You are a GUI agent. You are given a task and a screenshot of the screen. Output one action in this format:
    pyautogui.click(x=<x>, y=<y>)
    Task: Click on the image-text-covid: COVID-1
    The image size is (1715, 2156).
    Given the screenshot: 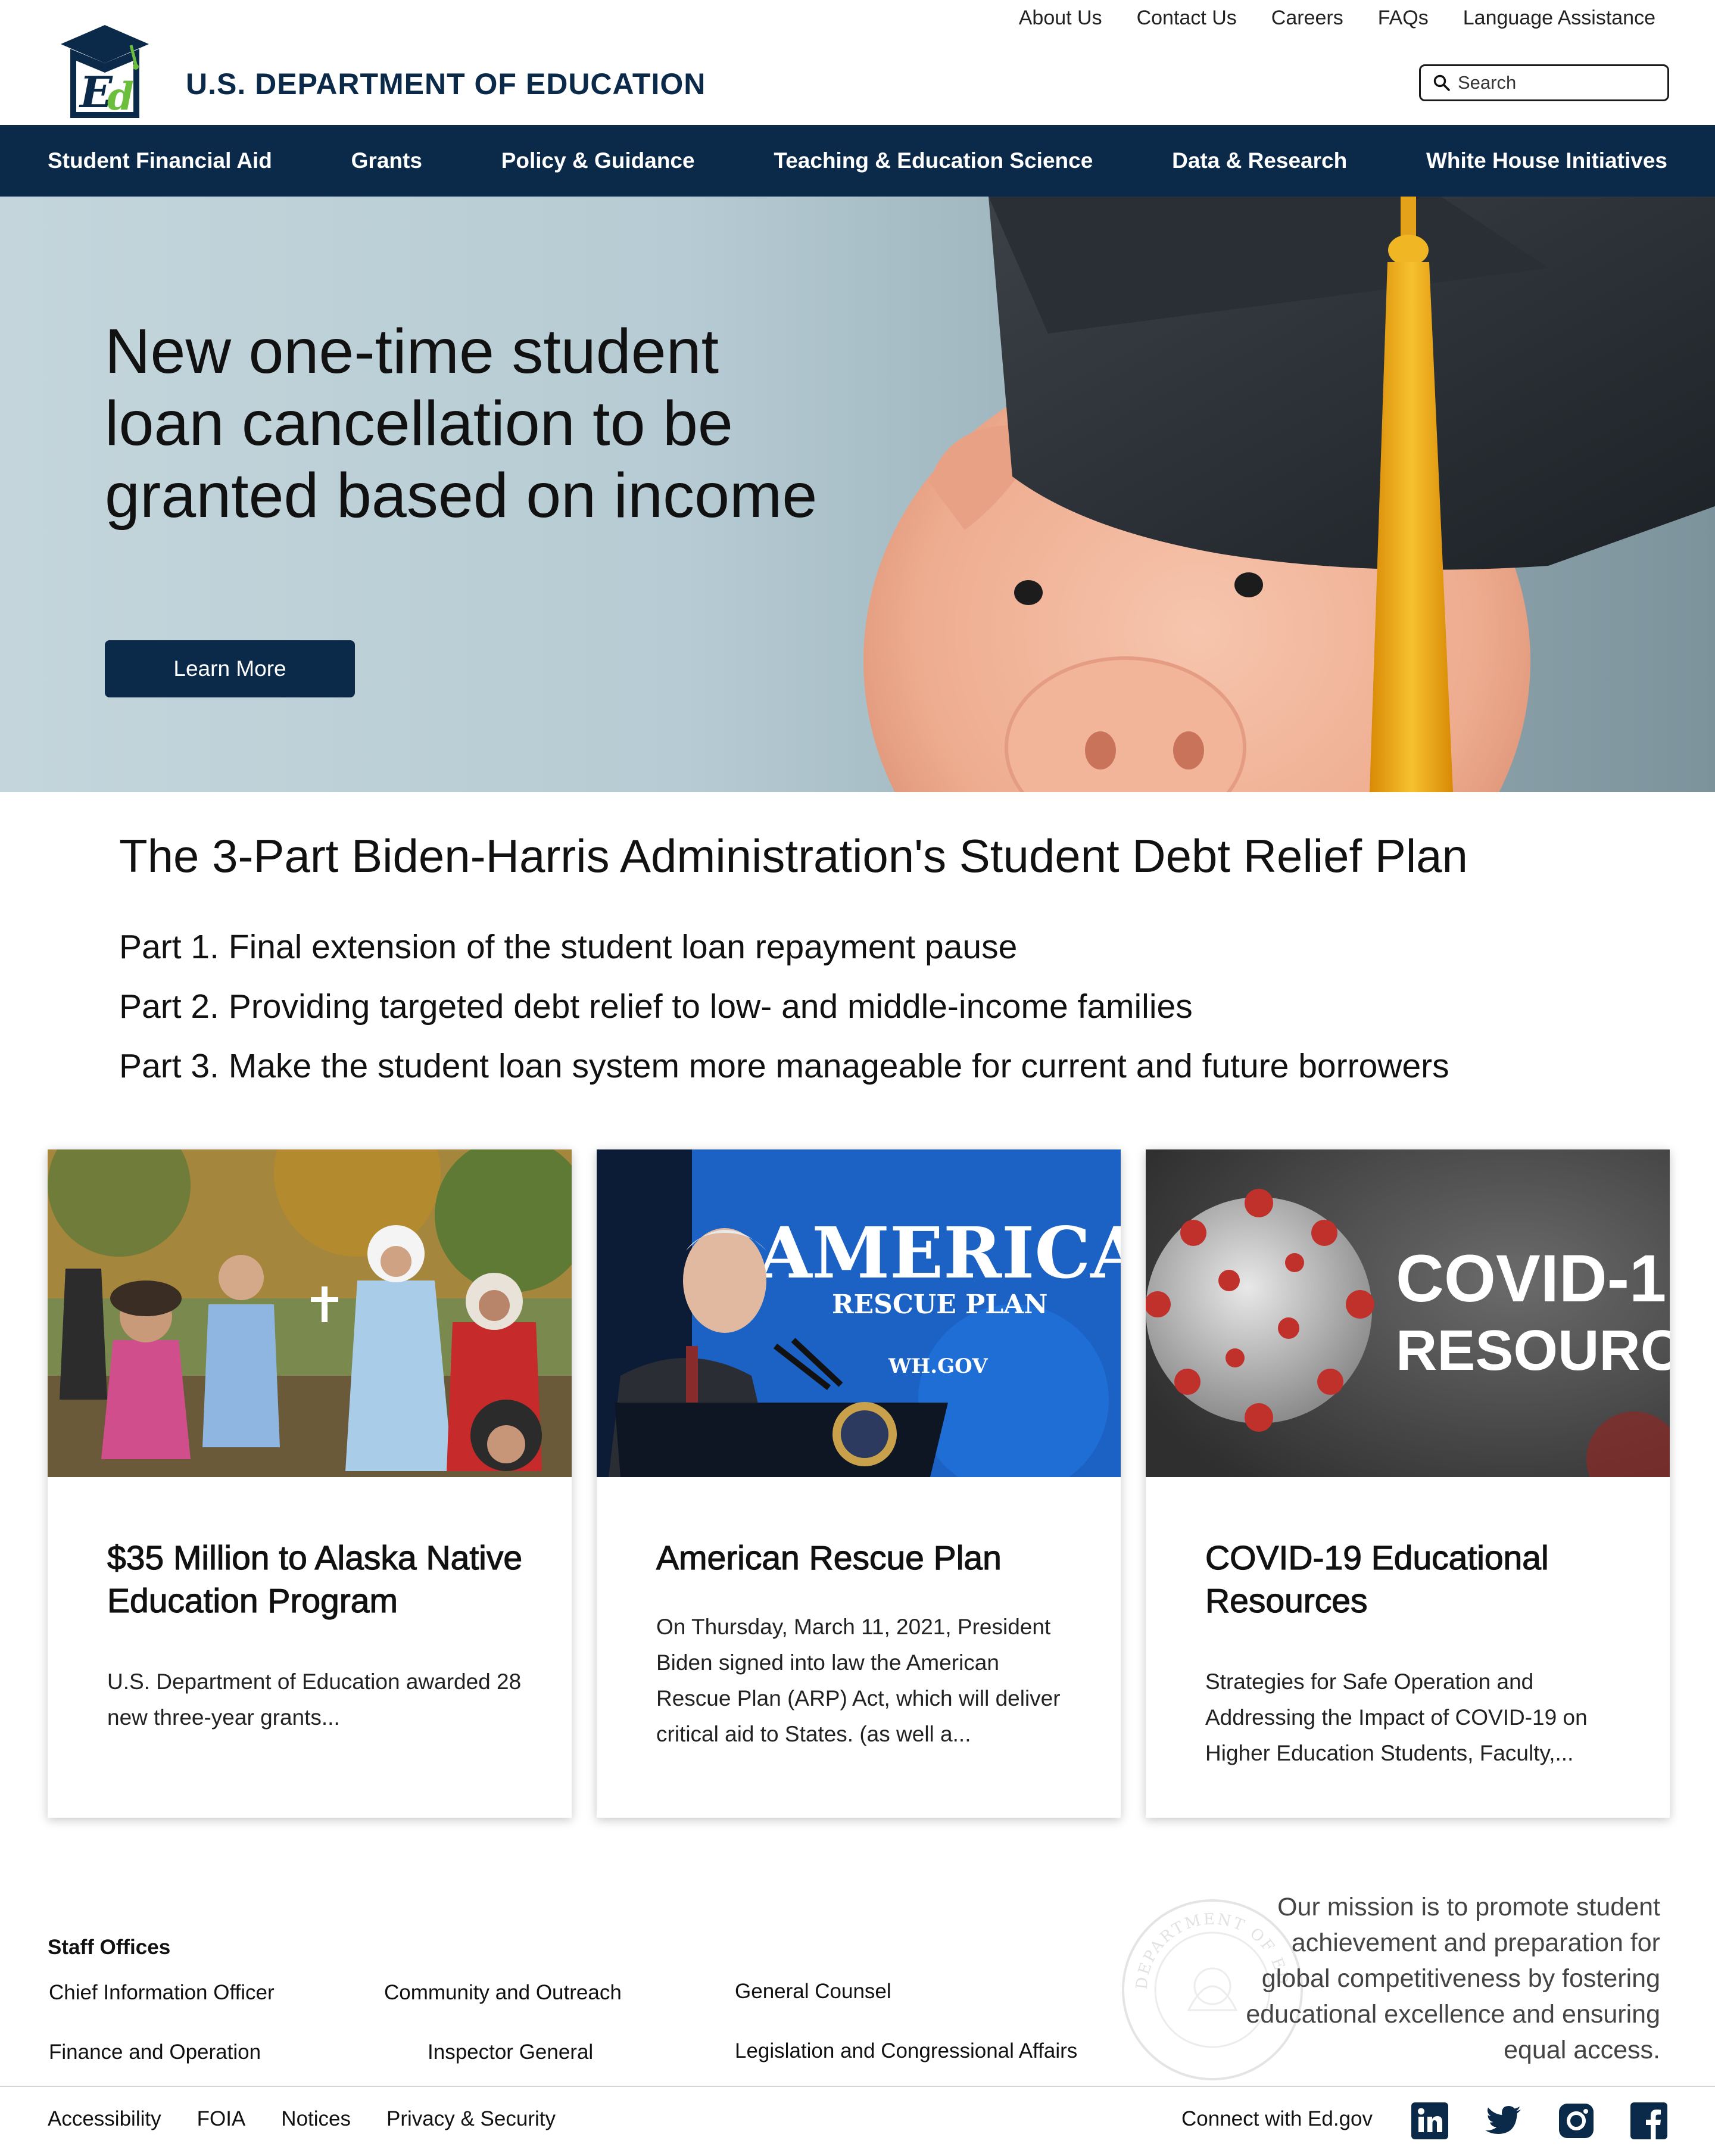 What is the action you would take?
    pyautogui.click(x=1531, y=1278)
    